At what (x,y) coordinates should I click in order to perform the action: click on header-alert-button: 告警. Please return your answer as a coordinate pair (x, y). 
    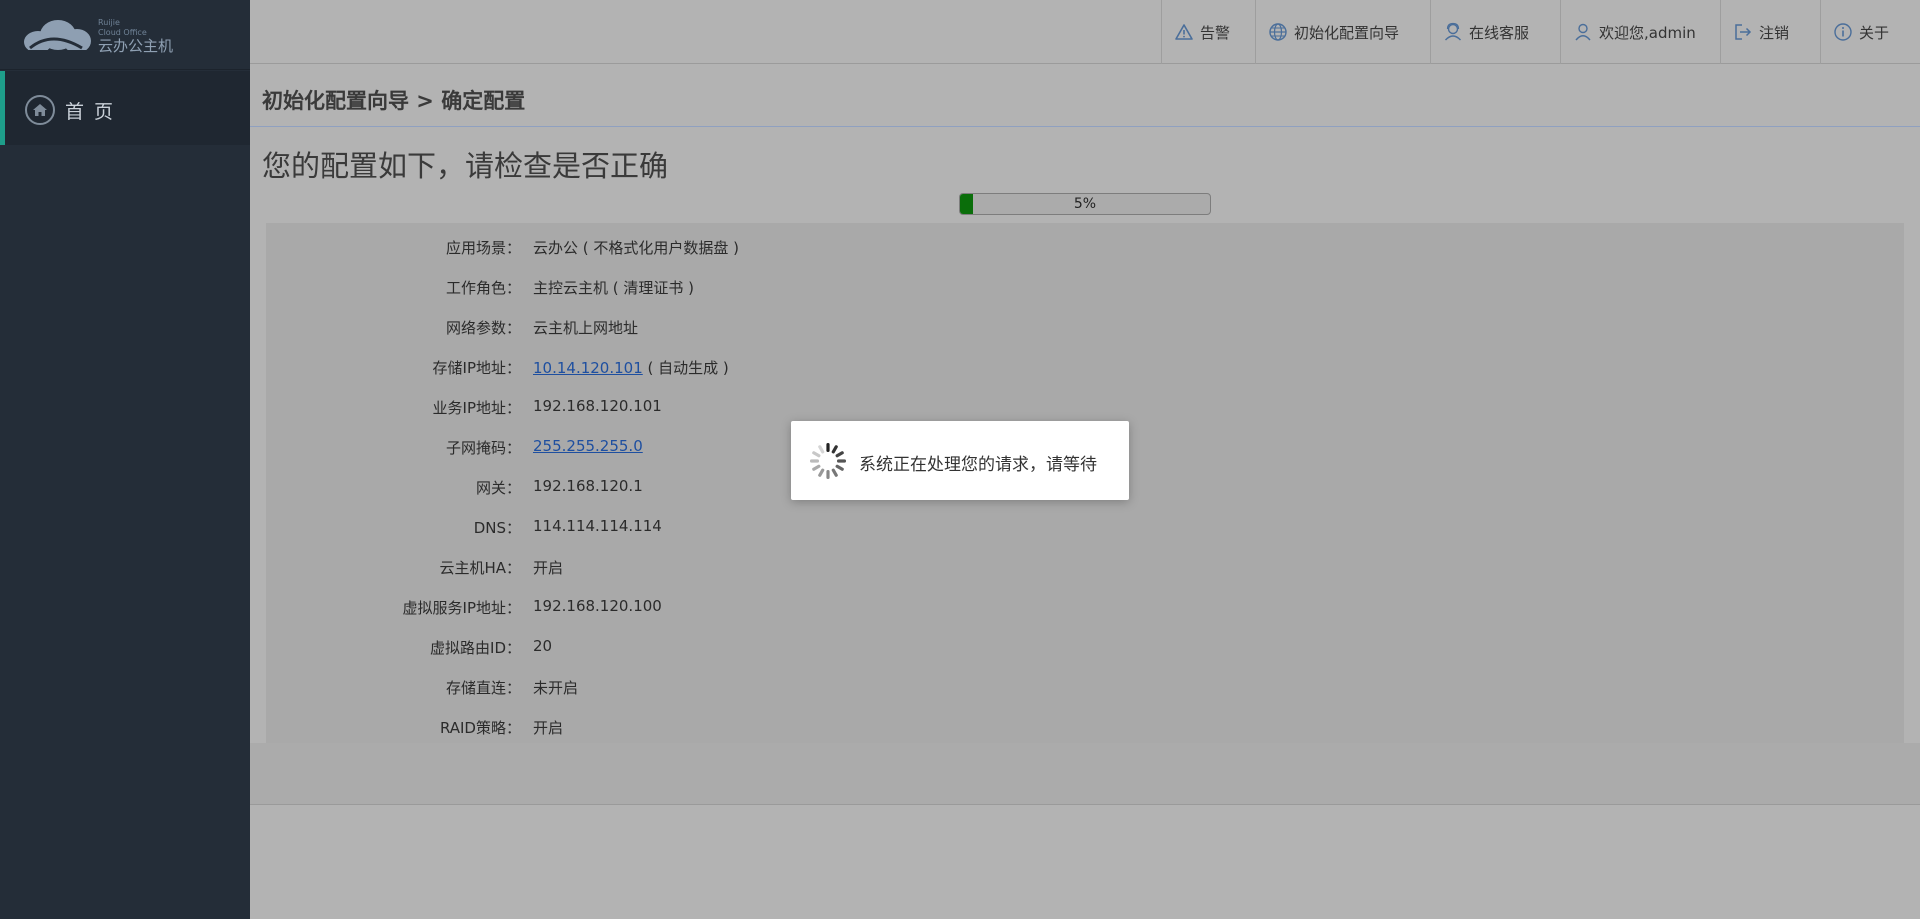
    Looking at the image, I should click on (1208, 32).